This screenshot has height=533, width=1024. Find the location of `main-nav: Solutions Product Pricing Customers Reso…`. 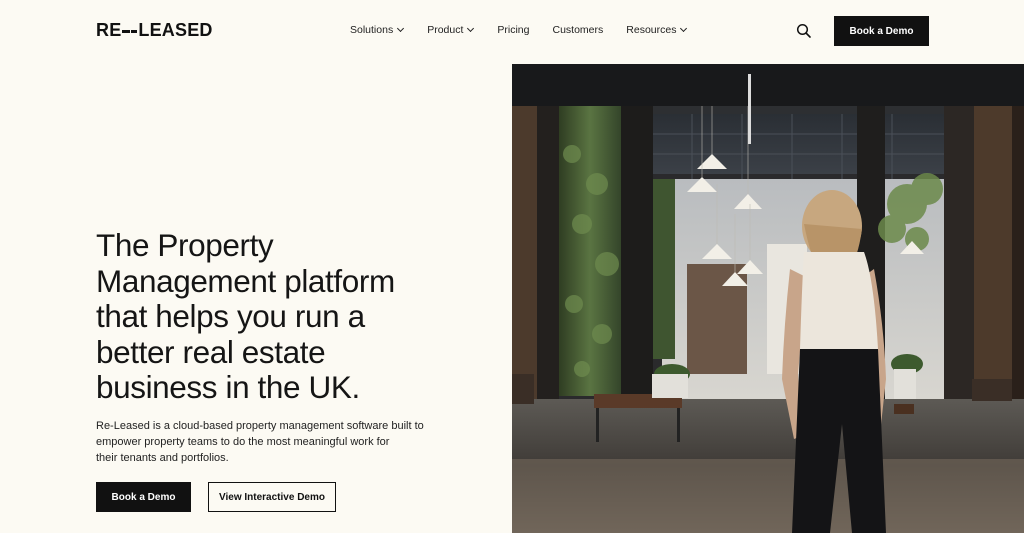

main-nav: Solutions Product Pricing Customers Reso… is located at coordinates (519, 30).